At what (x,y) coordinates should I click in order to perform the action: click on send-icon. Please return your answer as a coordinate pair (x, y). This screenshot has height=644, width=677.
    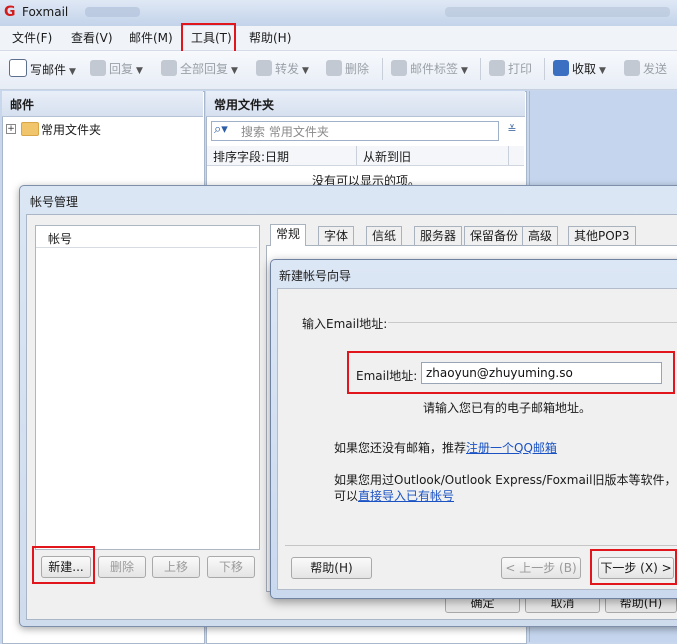
    Looking at the image, I should click on (632, 68).